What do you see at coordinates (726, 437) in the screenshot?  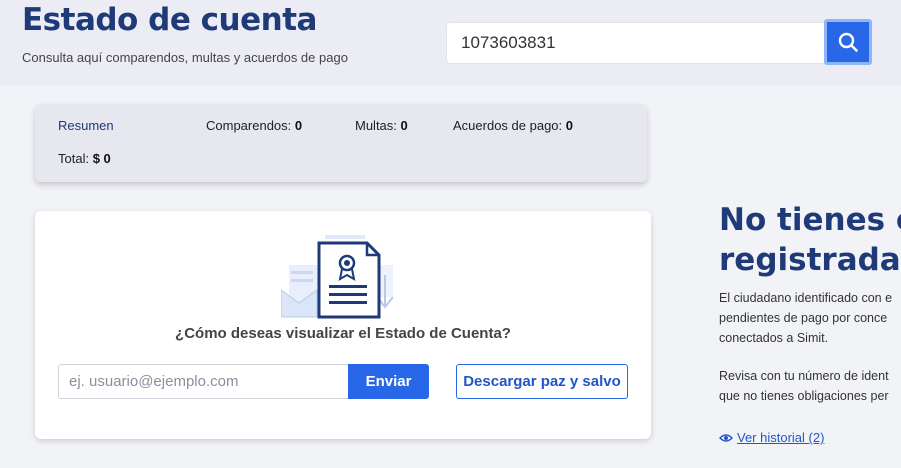 I see `eye-icon` at bounding box center [726, 437].